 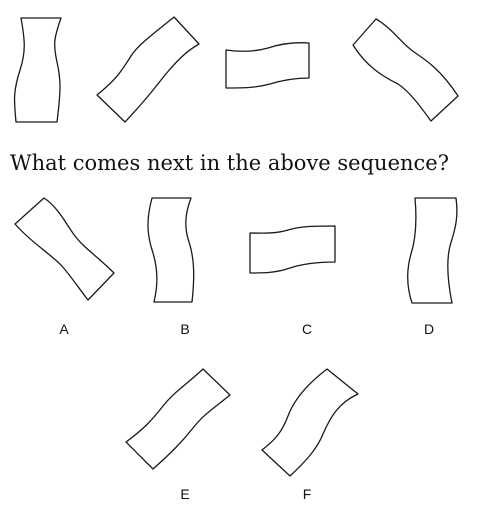 What do you see at coordinates (307, 494) in the screenshot?
I see `option-f-label: F` at bounding box center [307, 494].